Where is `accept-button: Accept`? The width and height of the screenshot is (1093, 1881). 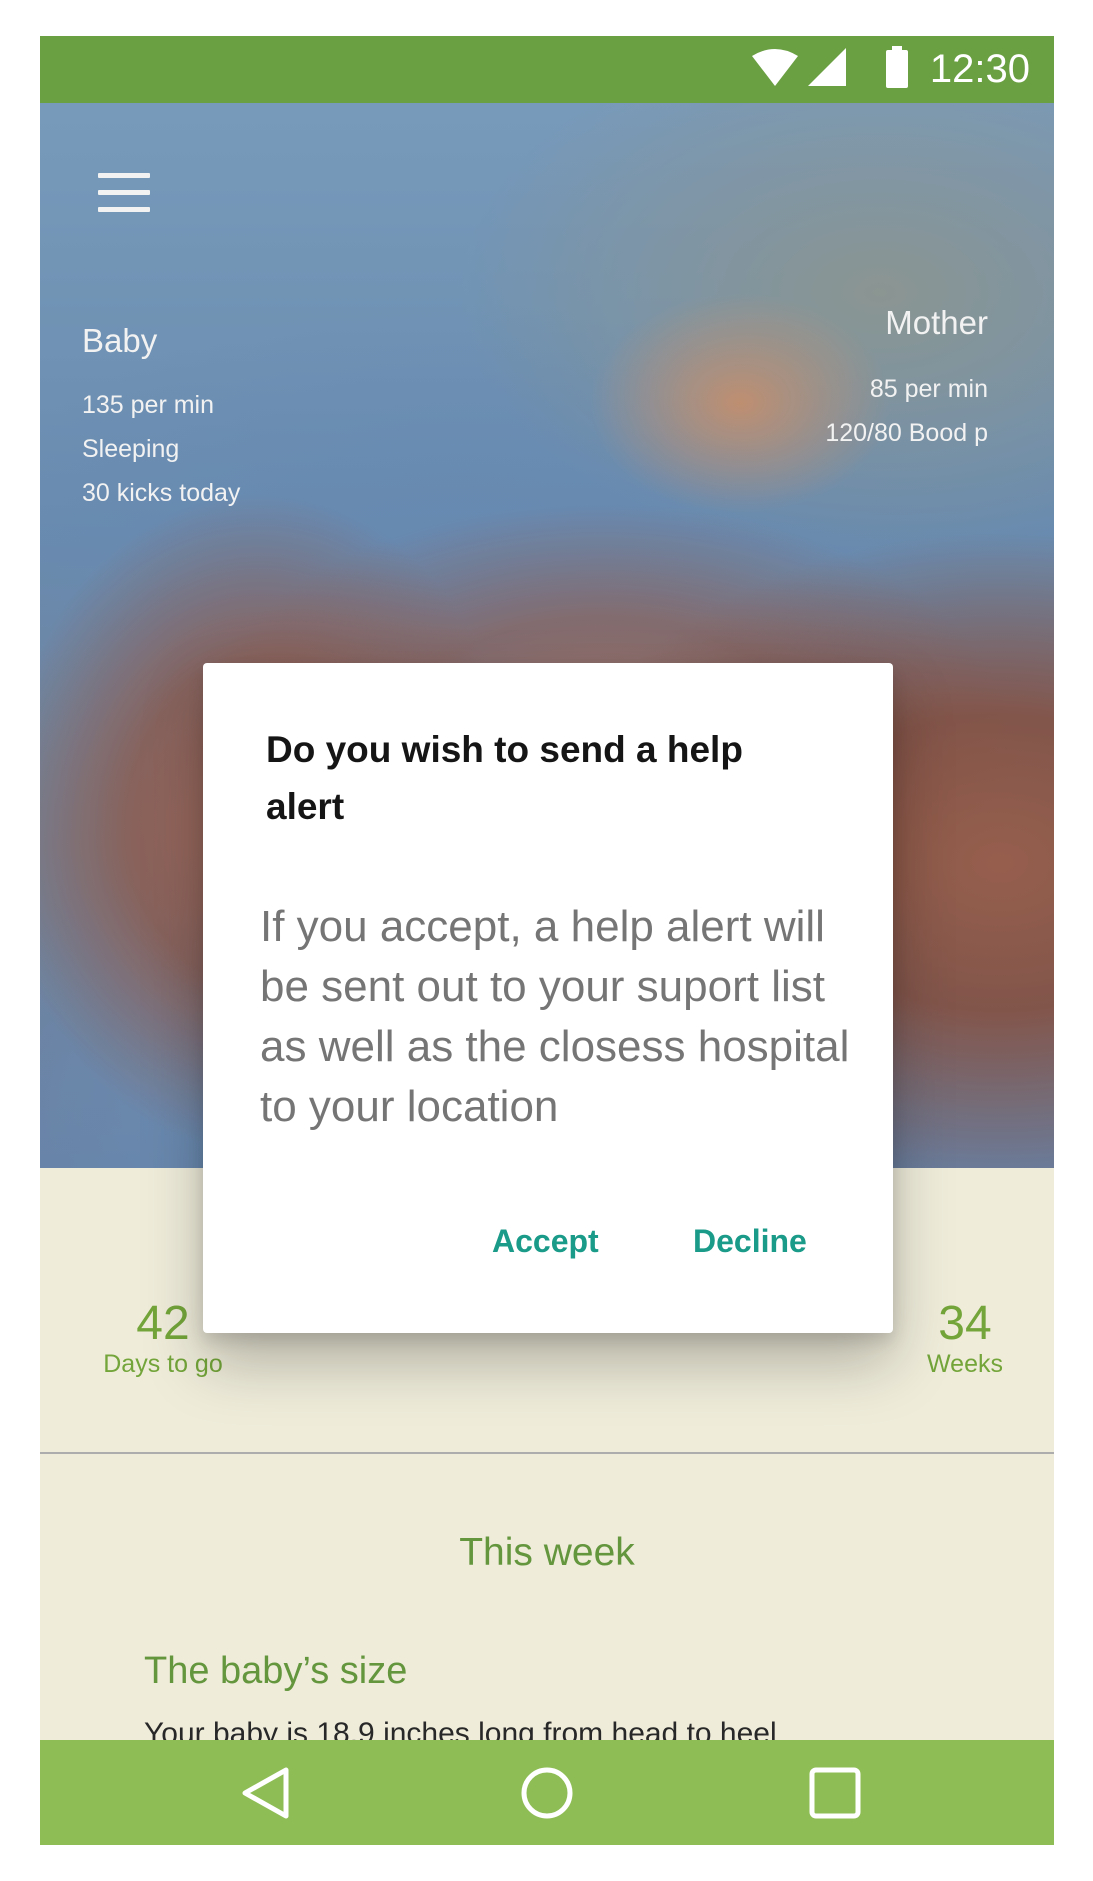
accept-button: Accept is located at coordinates (545, 1241).